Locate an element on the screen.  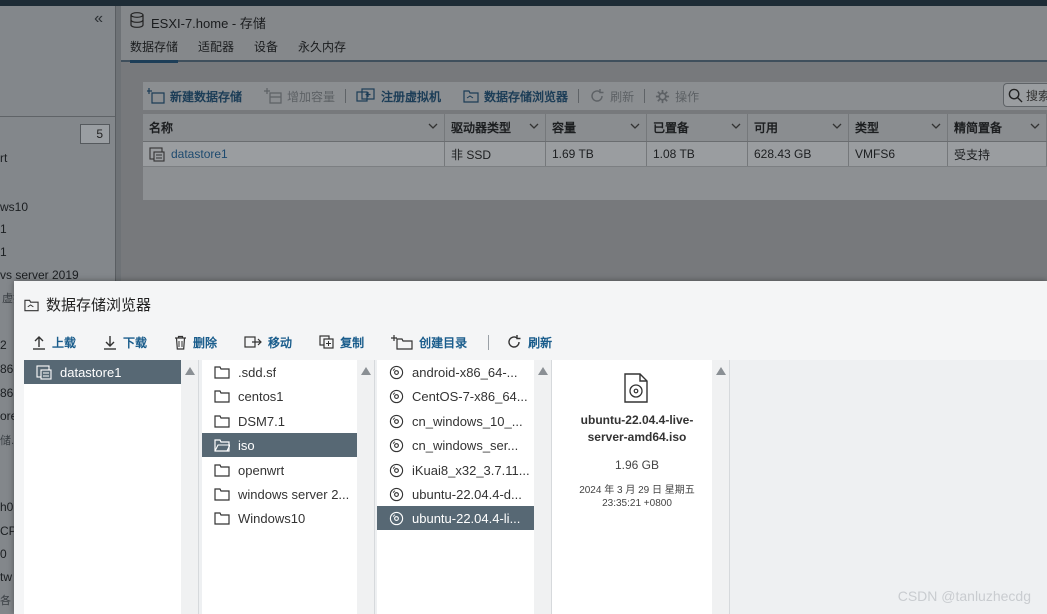
datastore-label: datastore1 is located at coordinates (91, 372).